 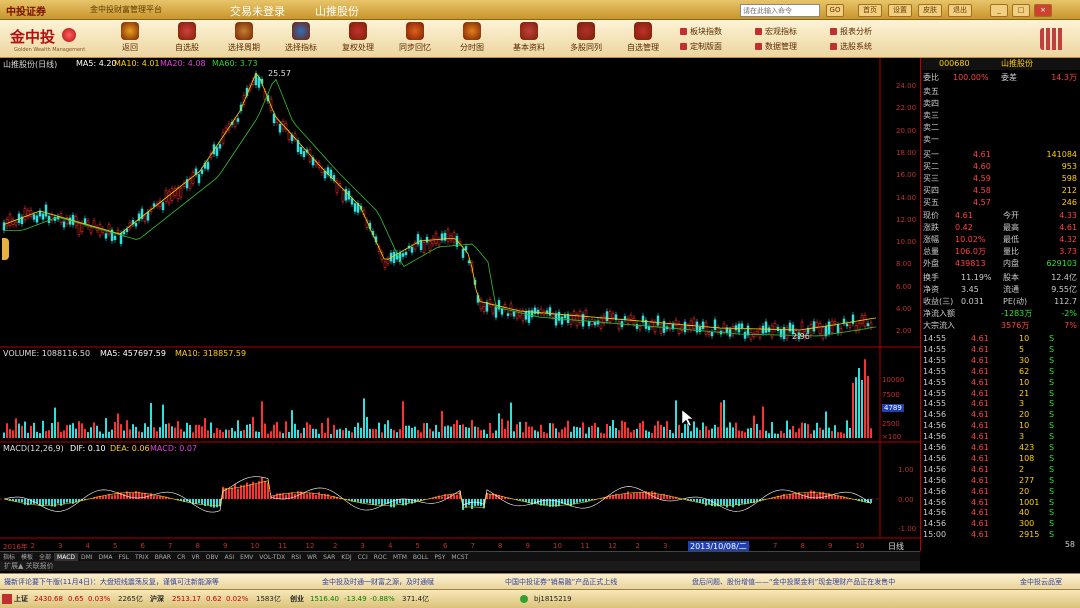 I want to click on tool-button-0: 返回, so click(x=130, y=37).